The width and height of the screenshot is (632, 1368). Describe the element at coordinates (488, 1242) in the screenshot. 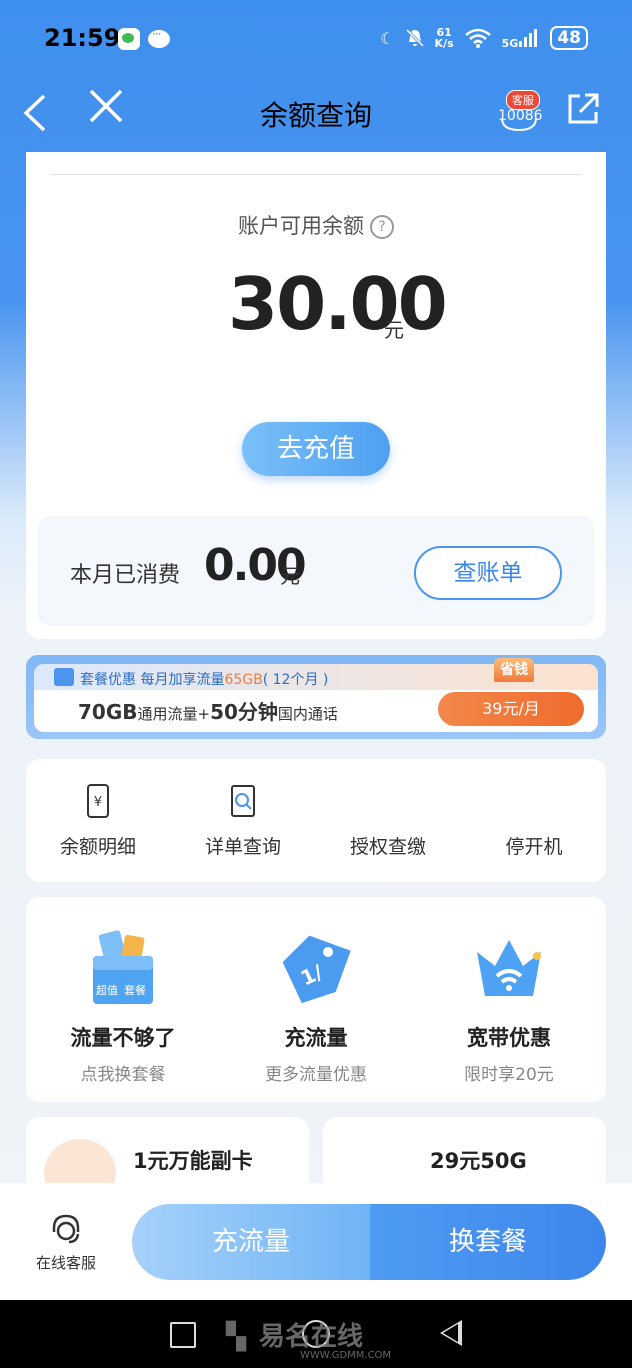

I see `change-package-button: 换套餐` at that location.